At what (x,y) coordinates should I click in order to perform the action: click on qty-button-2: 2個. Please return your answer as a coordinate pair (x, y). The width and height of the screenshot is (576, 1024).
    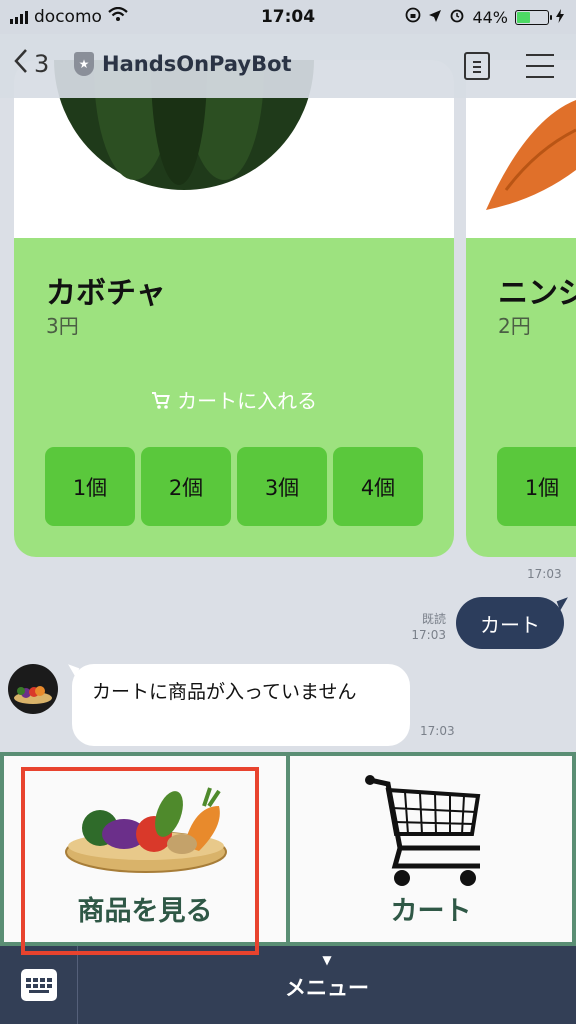
    Looking at the image, I should click on (186, 486).